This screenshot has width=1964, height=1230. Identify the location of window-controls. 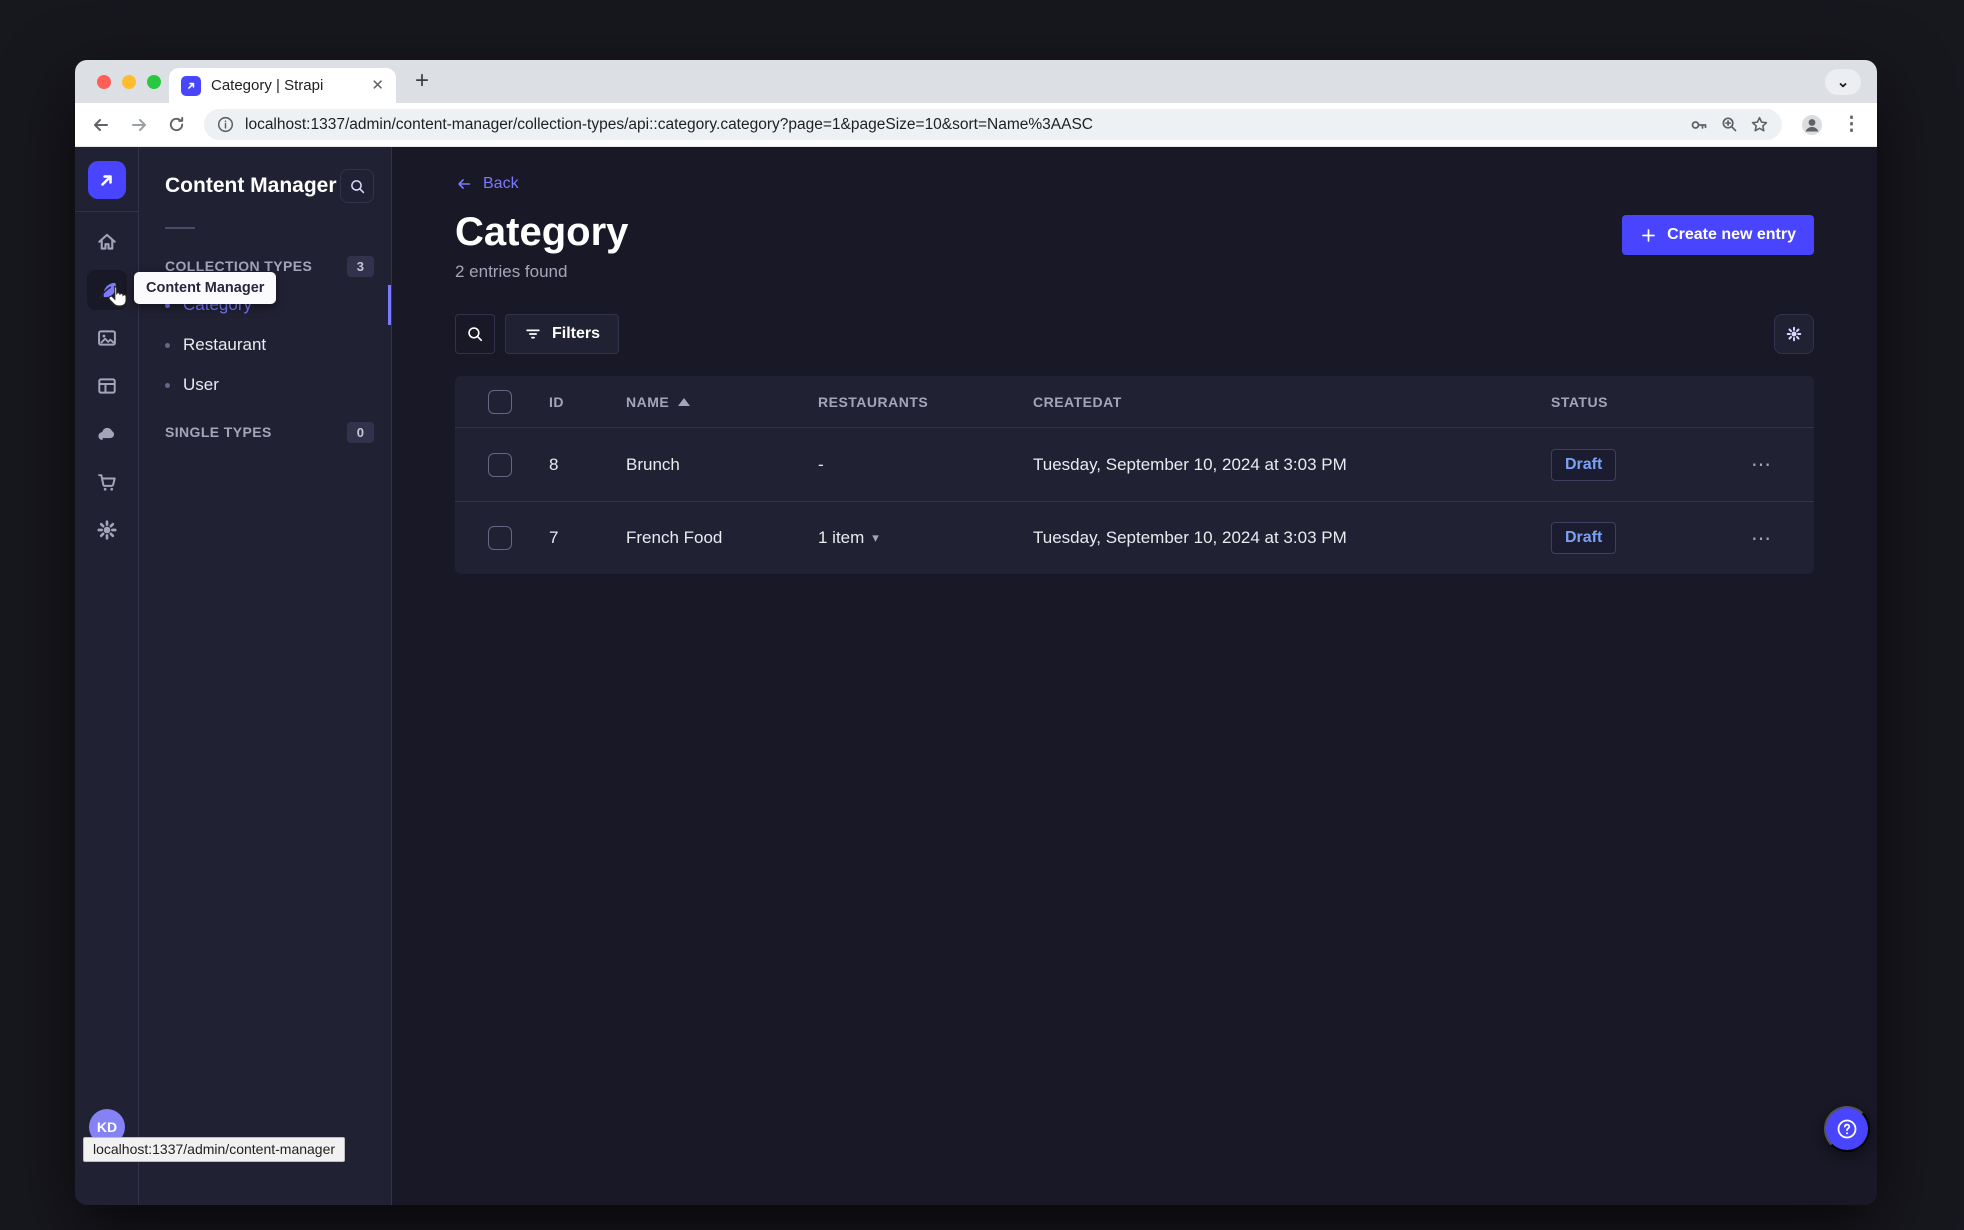
(129, 82).